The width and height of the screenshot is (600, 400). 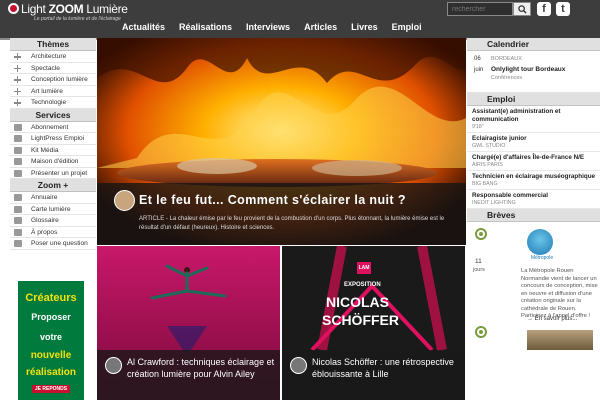 I want to click on facebook-icon: f, so click(x=544, y=9).